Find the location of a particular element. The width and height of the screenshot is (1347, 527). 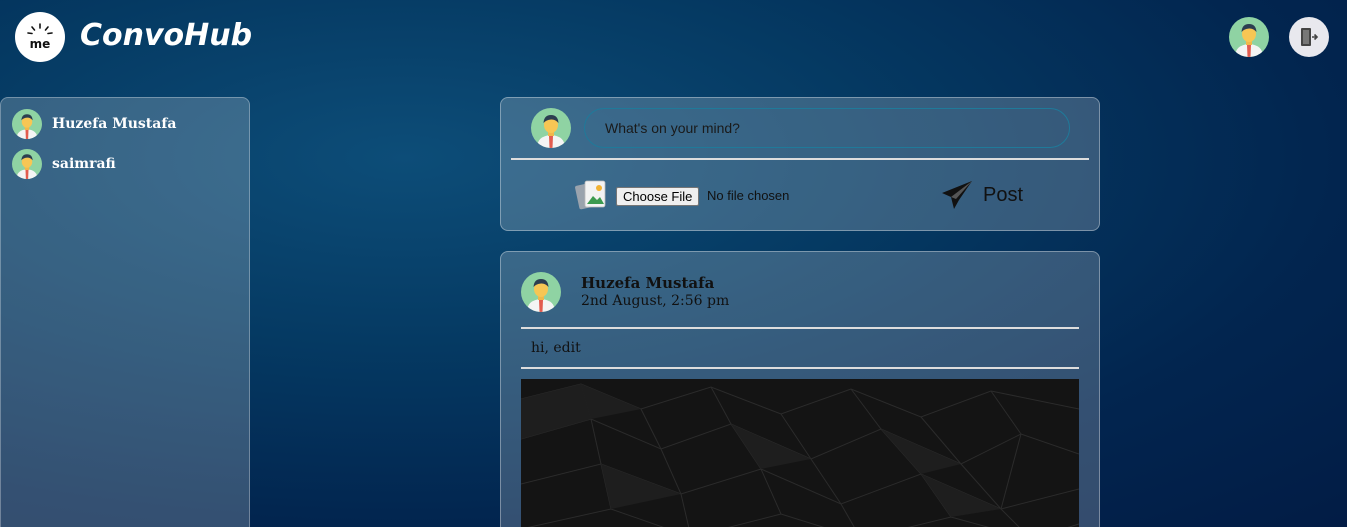

logout-button is located at coordinates (1309, 37).